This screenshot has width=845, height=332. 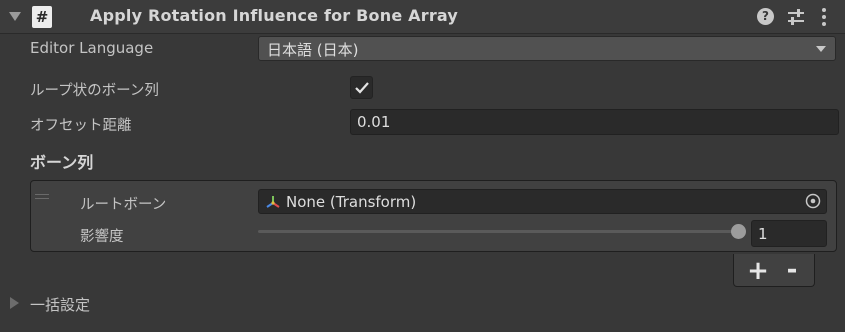 What do you see at coordinates (824, 17) in the screenshot?
I see `kebab-menu-icon` at bounding box center [824, 17].